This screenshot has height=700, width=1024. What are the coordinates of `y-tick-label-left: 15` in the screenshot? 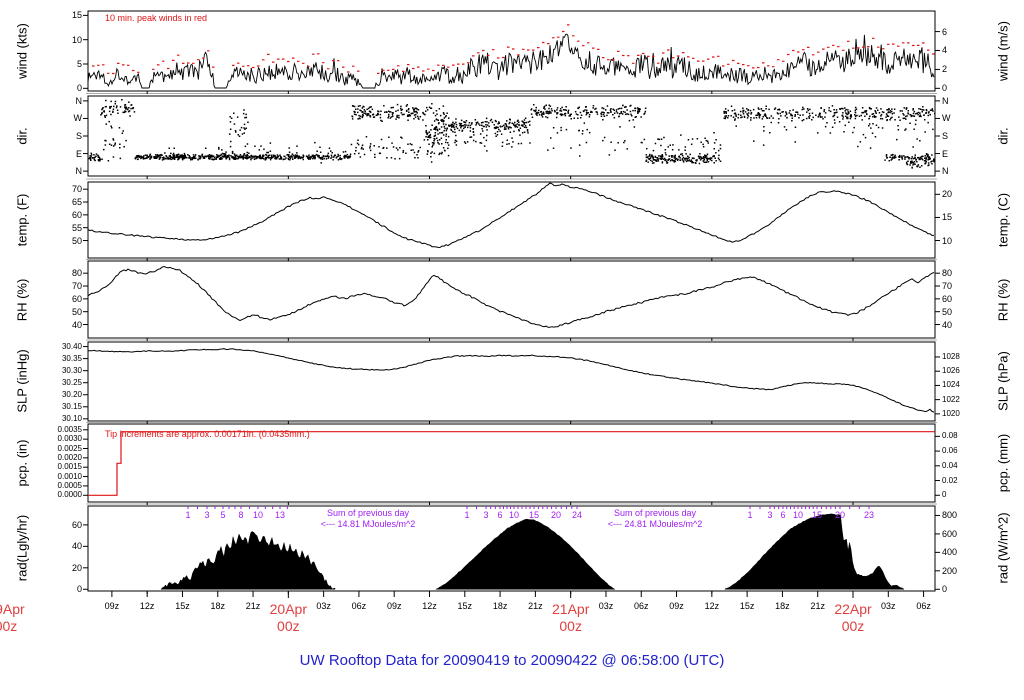 It's located at (76, 15).